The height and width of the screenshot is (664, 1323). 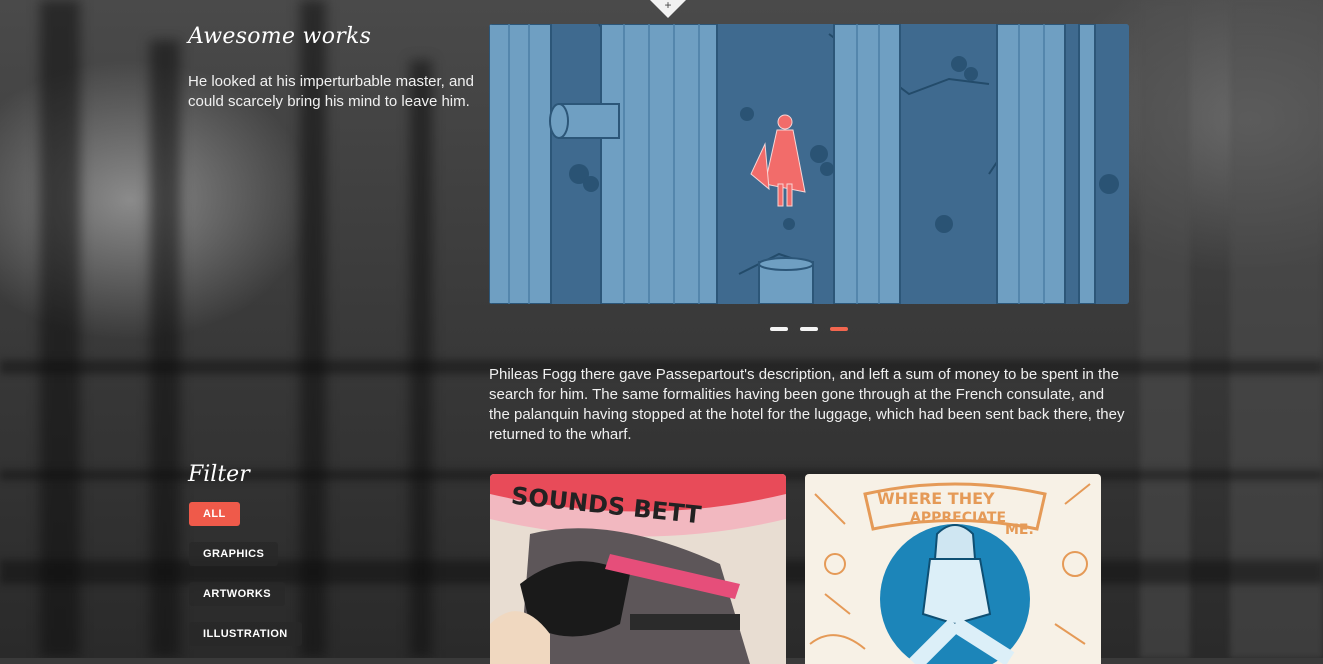 What do you see at coordinates (280, 36) in the screenshot?
I see `intro-title: Awesome works` at bounding box center [280, 36].